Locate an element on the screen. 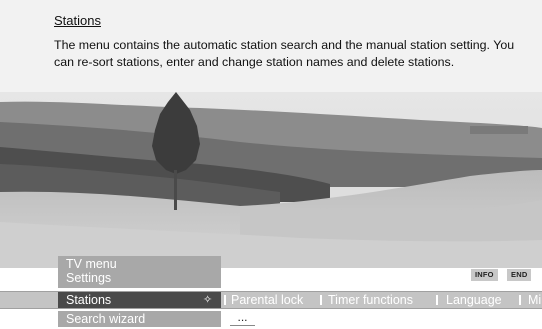 The image size is (542, 329). nav-item-language: Language is located at coordinates (474, 300).